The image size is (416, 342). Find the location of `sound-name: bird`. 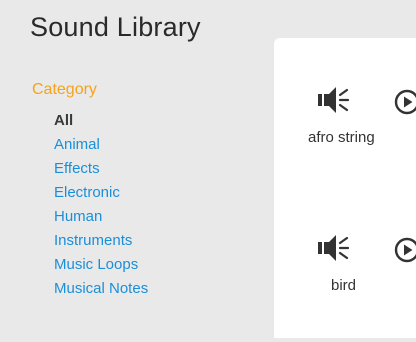

sound-name: bird is located at coordinates (344, 285).